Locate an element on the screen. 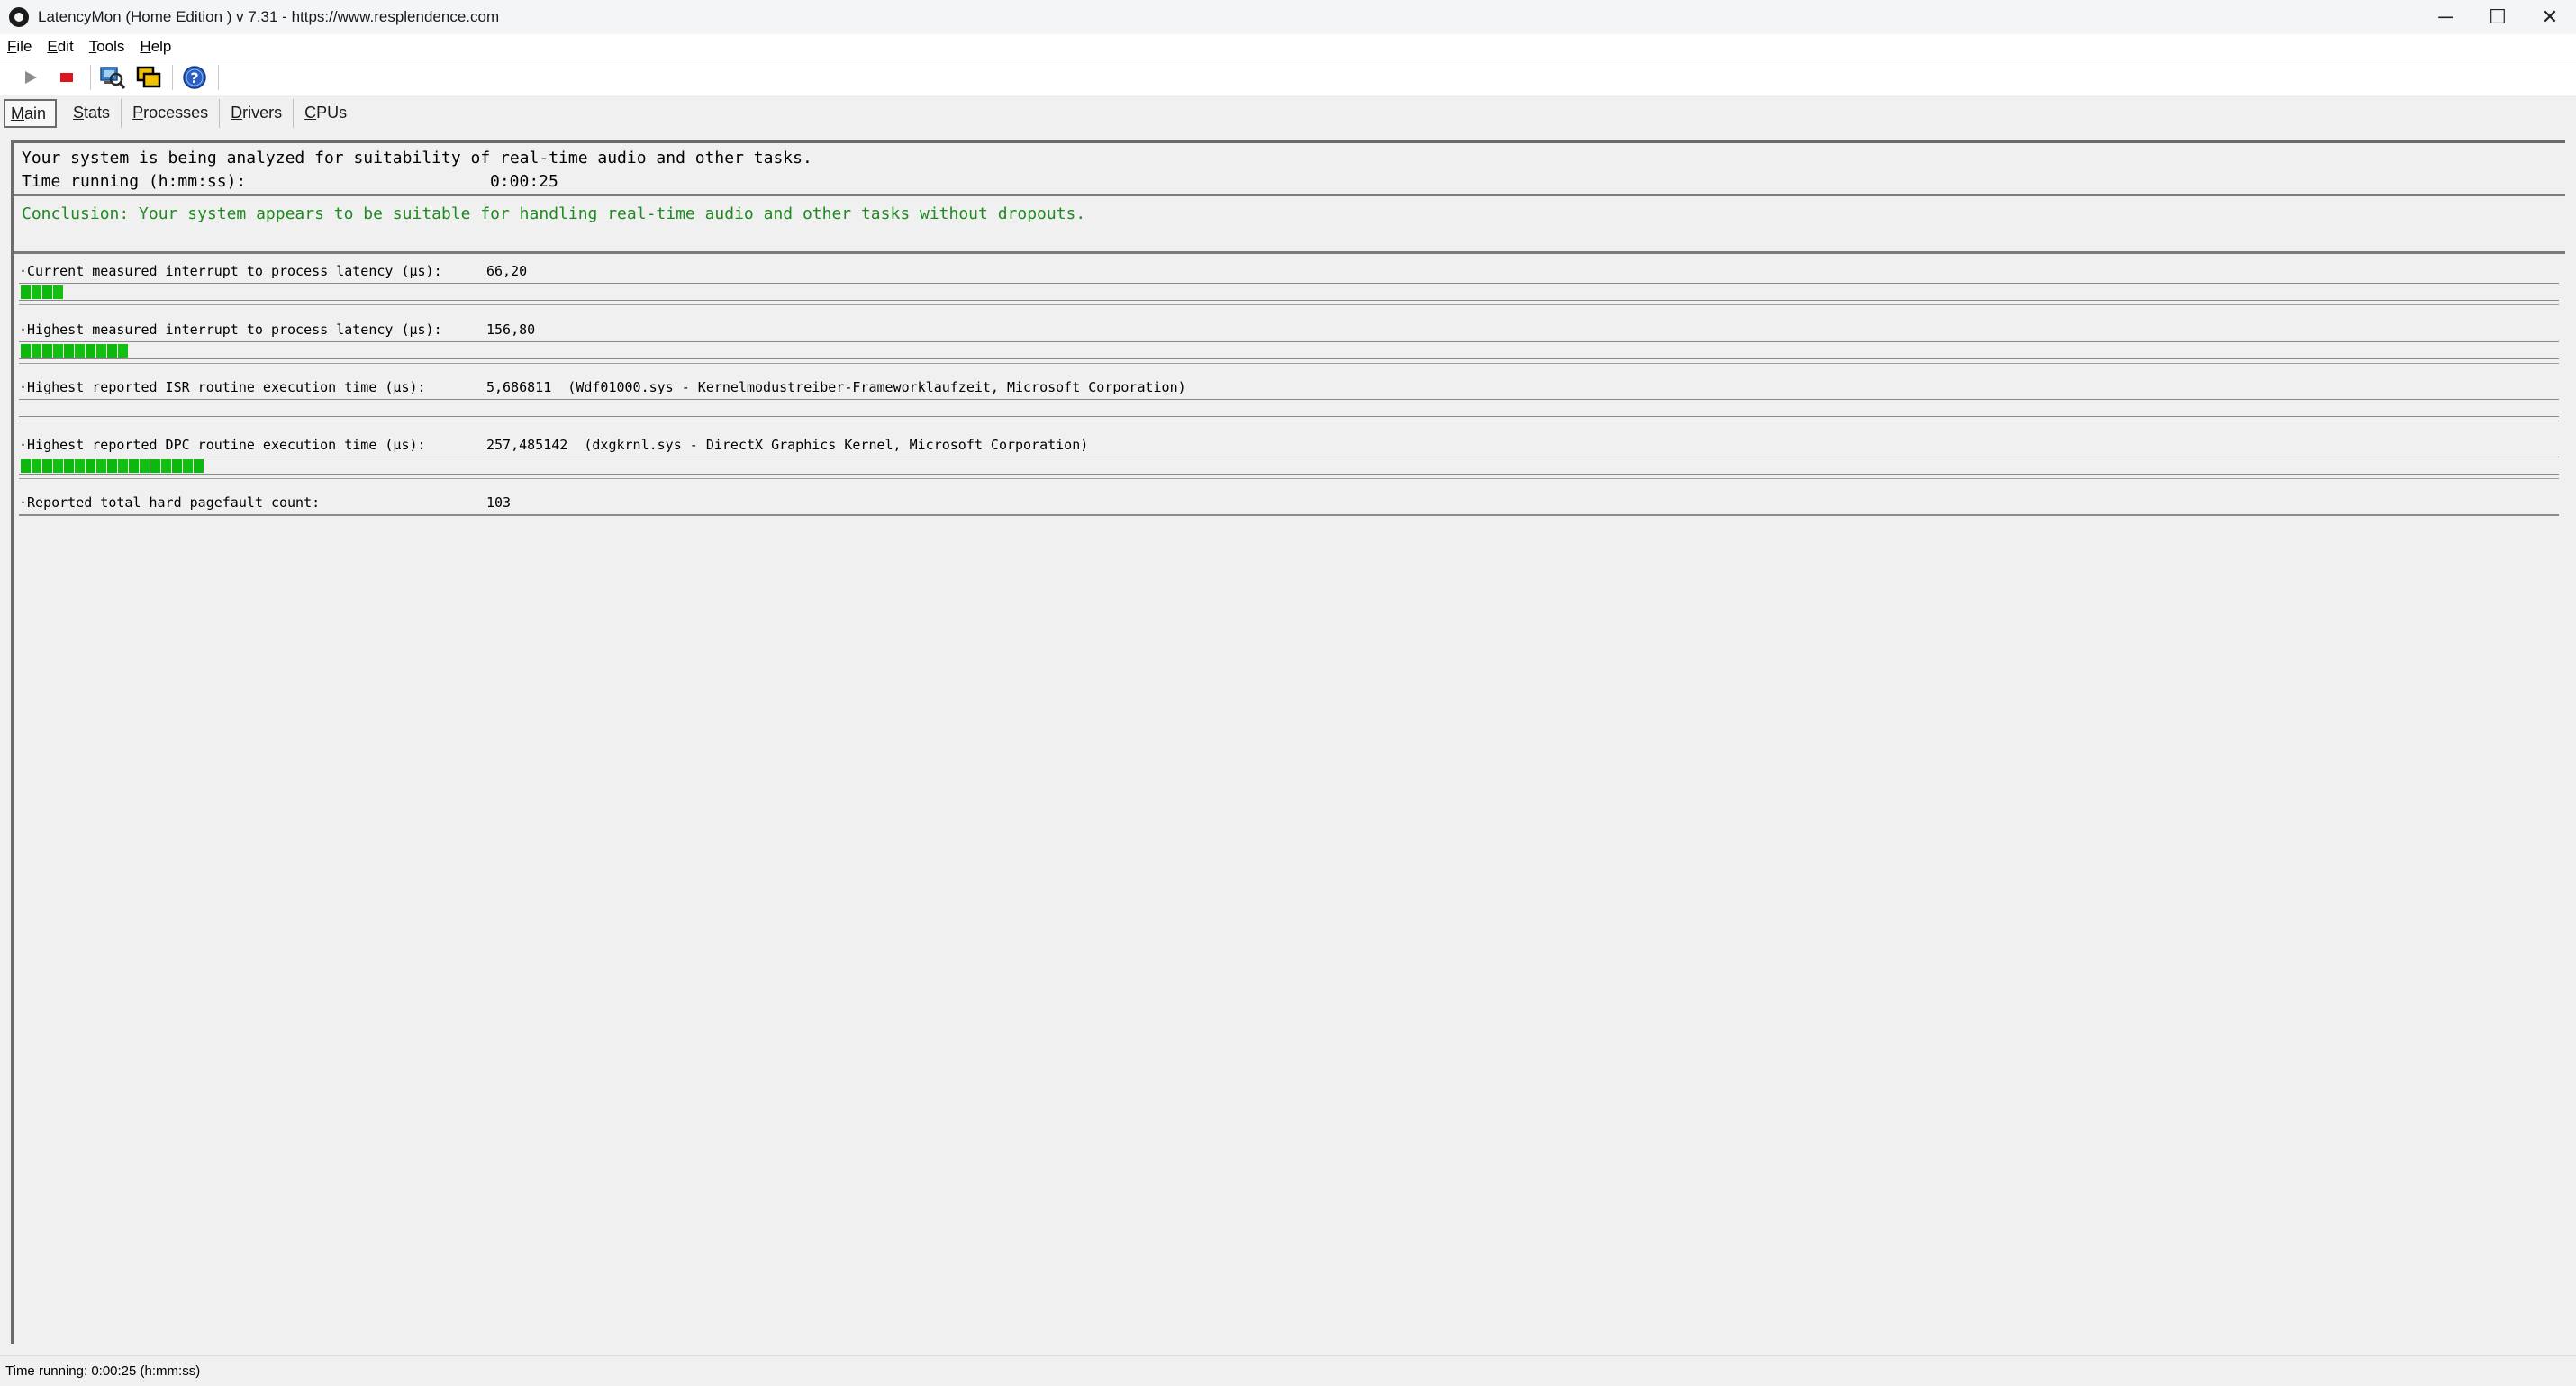  driver-search-button is located at coordinates (112, 77).